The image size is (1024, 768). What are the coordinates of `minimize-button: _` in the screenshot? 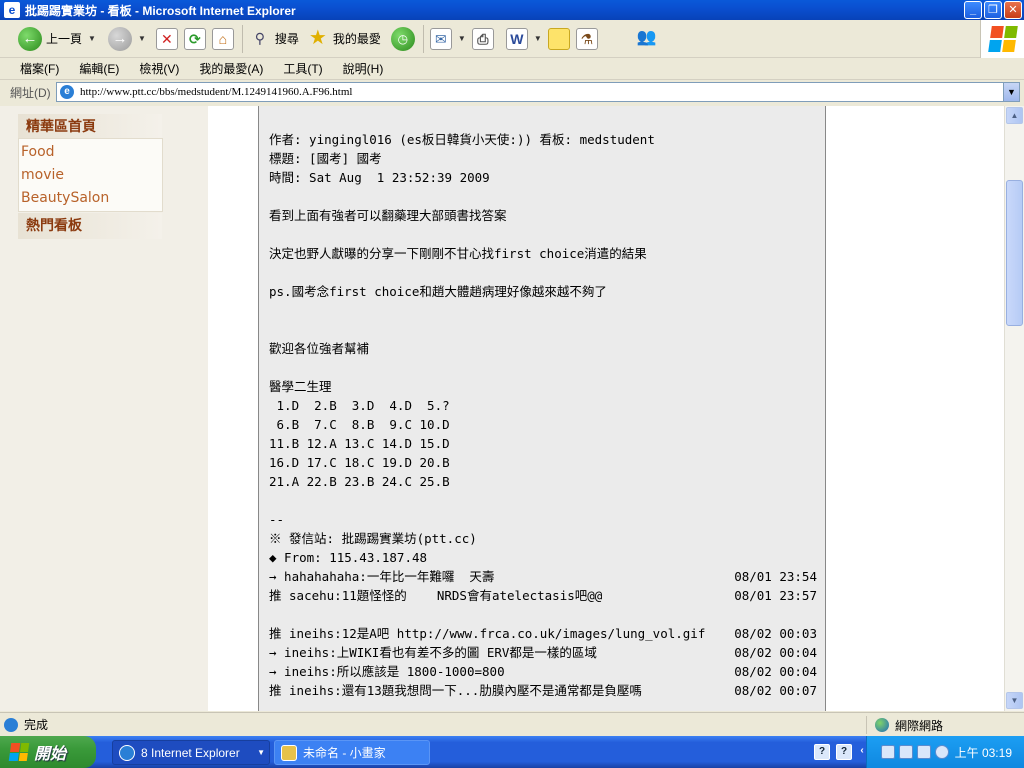 It's located at (973, 10).